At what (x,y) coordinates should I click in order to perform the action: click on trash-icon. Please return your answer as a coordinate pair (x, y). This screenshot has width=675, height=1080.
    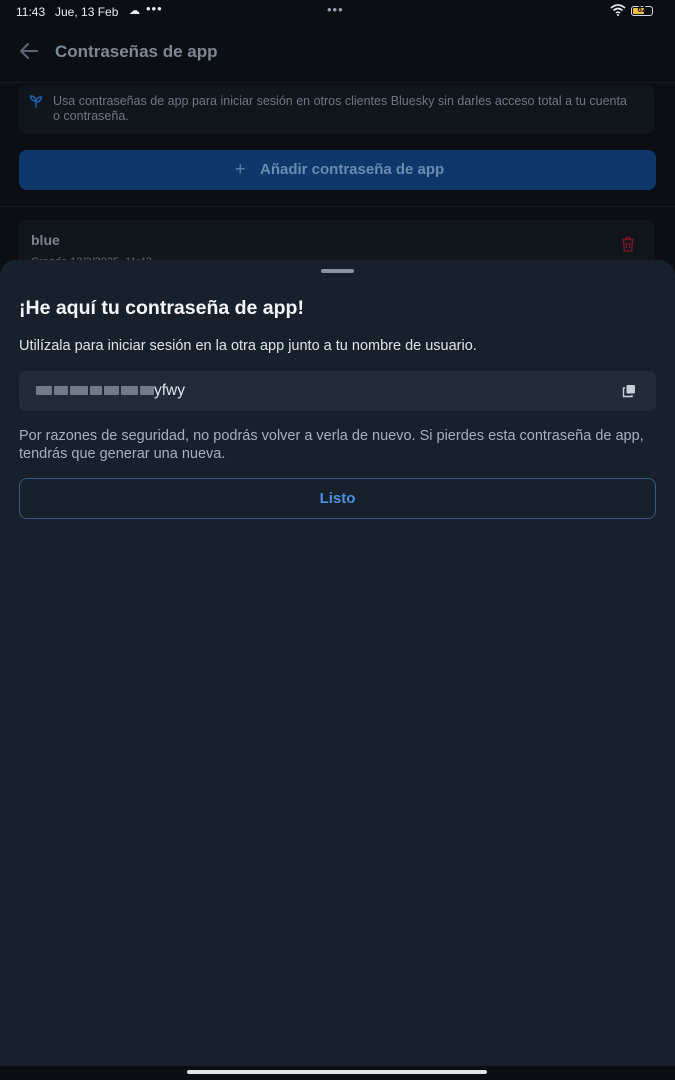
    Looking at the image, I should click on (628, 244).